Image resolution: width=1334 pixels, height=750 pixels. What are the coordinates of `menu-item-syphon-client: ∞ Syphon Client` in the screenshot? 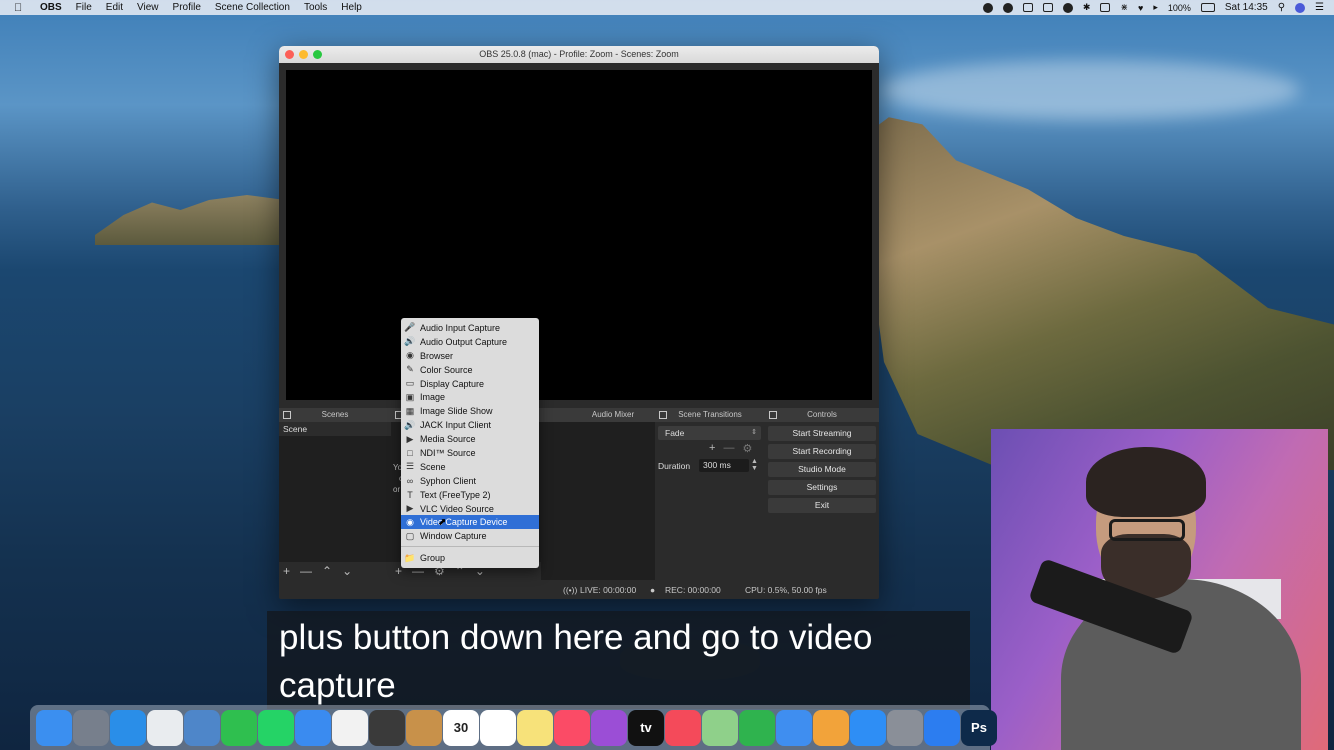 It's located at (470, 481).